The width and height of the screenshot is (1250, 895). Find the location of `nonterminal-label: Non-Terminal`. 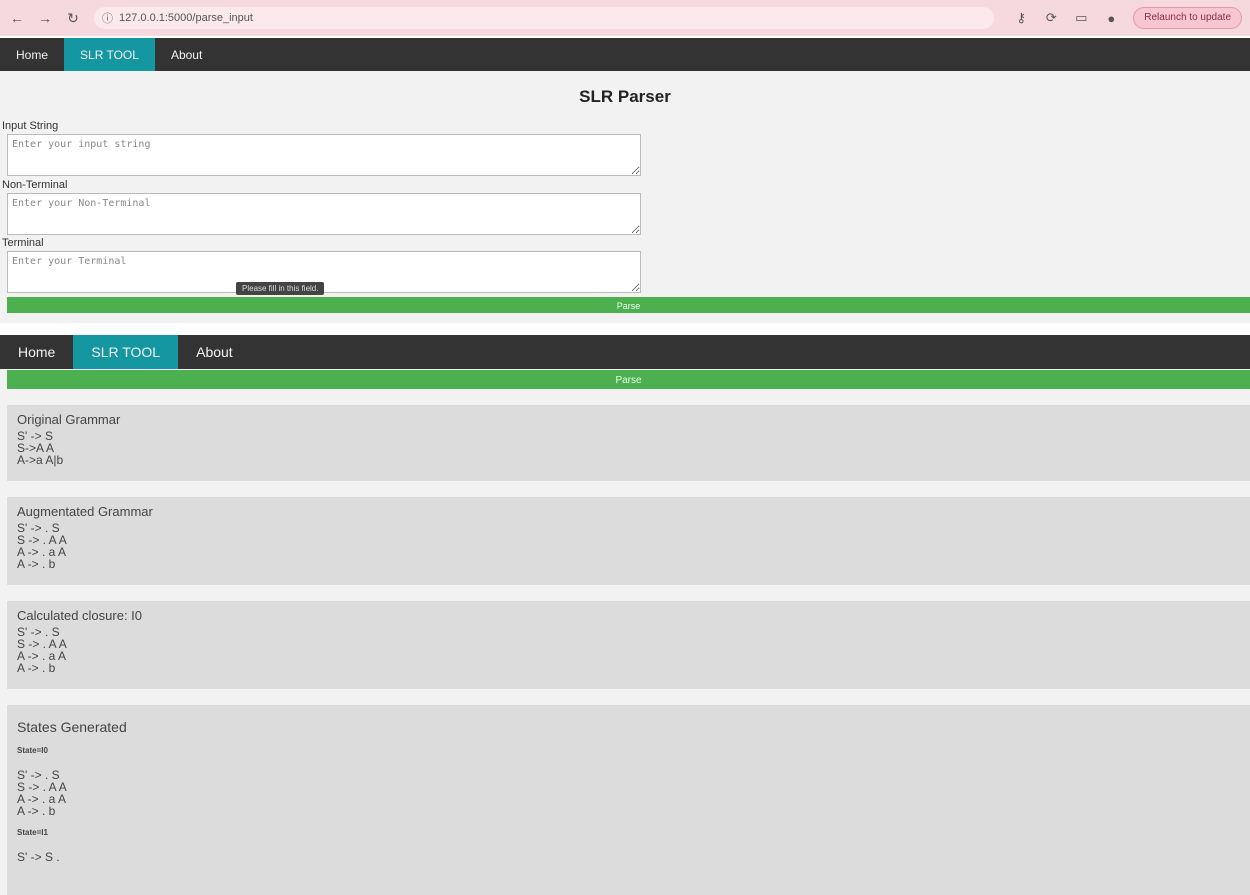

nonterminal-label: Non-Terminal is located at coordinates (35, 185).